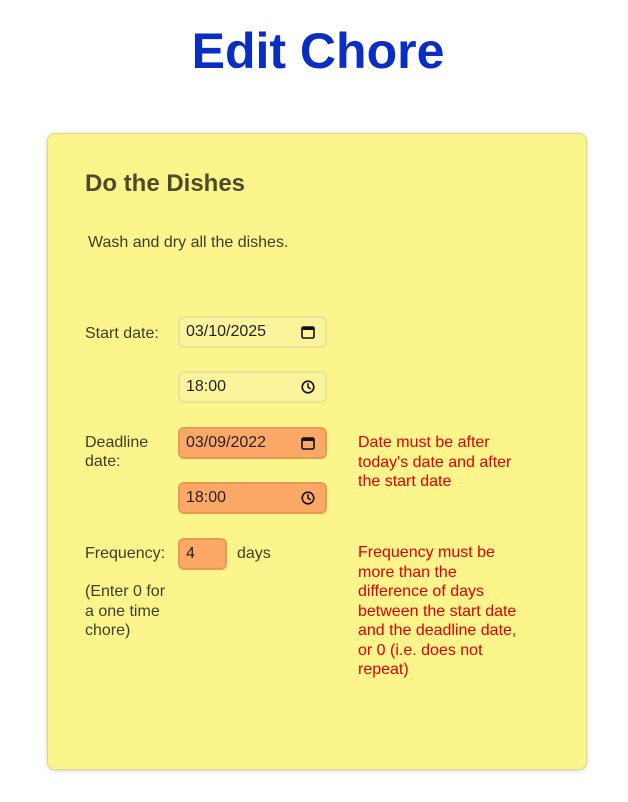 The height and width of the screenshot is (802, 628). Describe the element at coordinates (318, 51) in the screenshot. I see `page-title: Edit Chore` at that location.